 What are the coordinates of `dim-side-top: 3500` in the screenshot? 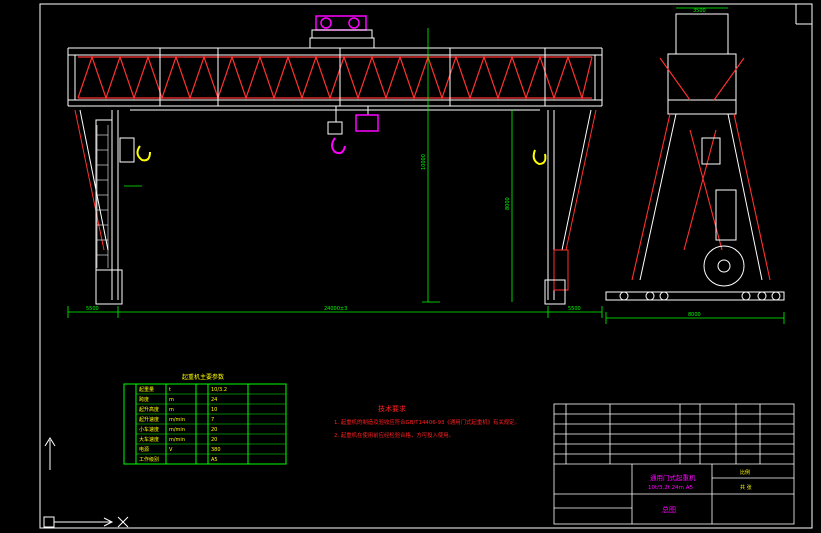 It's located at (699, 11).